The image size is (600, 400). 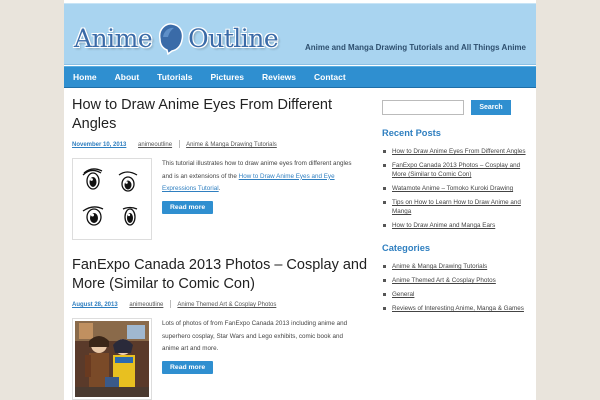 I want to click on nav-item-about: About, so click(x=127, y=77).